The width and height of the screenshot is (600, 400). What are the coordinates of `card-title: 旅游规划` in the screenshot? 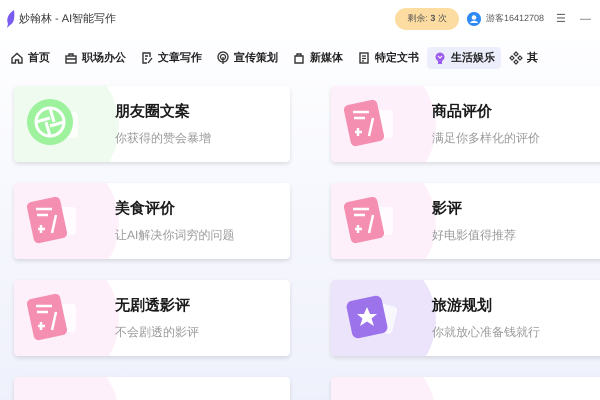 It's located at (462, 306).